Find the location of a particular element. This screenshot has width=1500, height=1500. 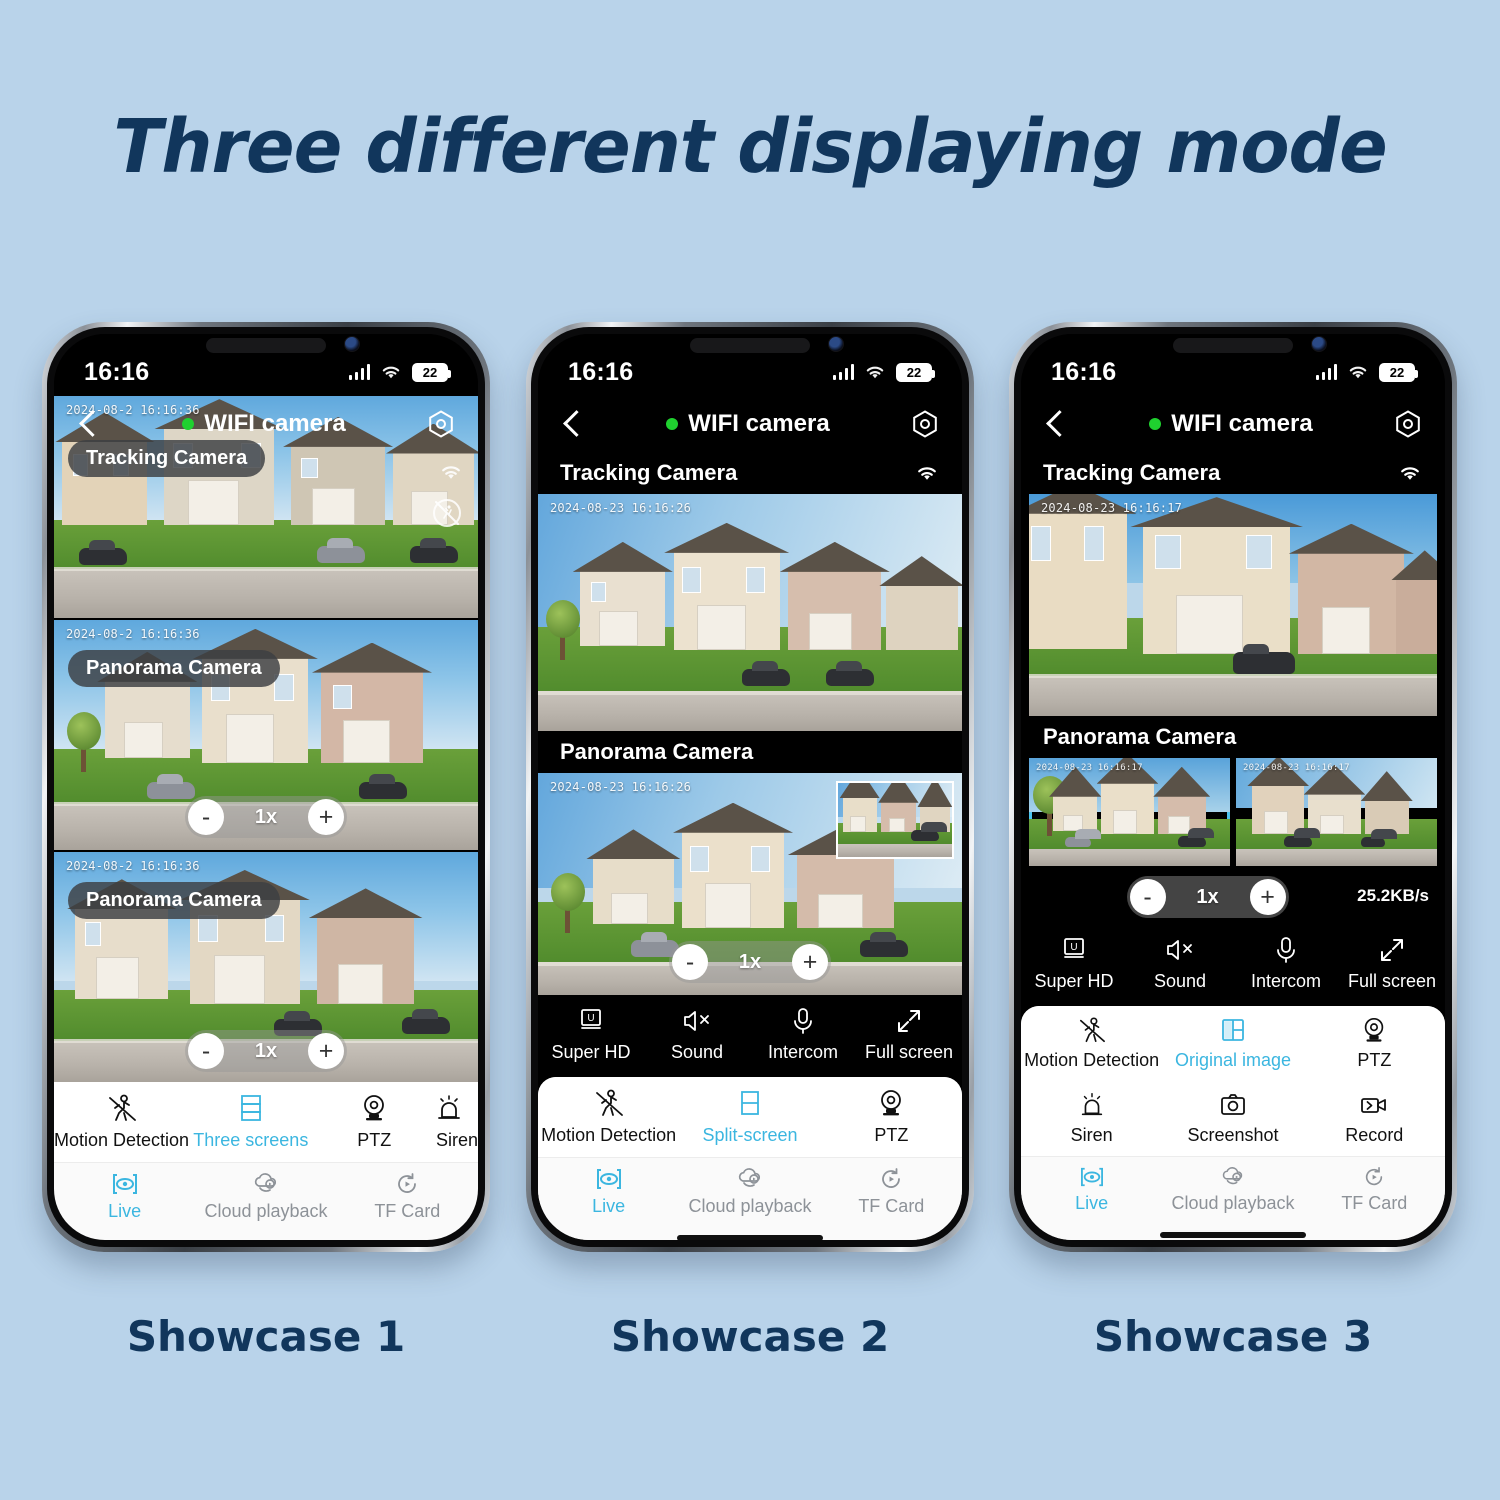

camera-panel-tracking: 2024-08-23 16:16:17 is located at coordinates (1233, 605).